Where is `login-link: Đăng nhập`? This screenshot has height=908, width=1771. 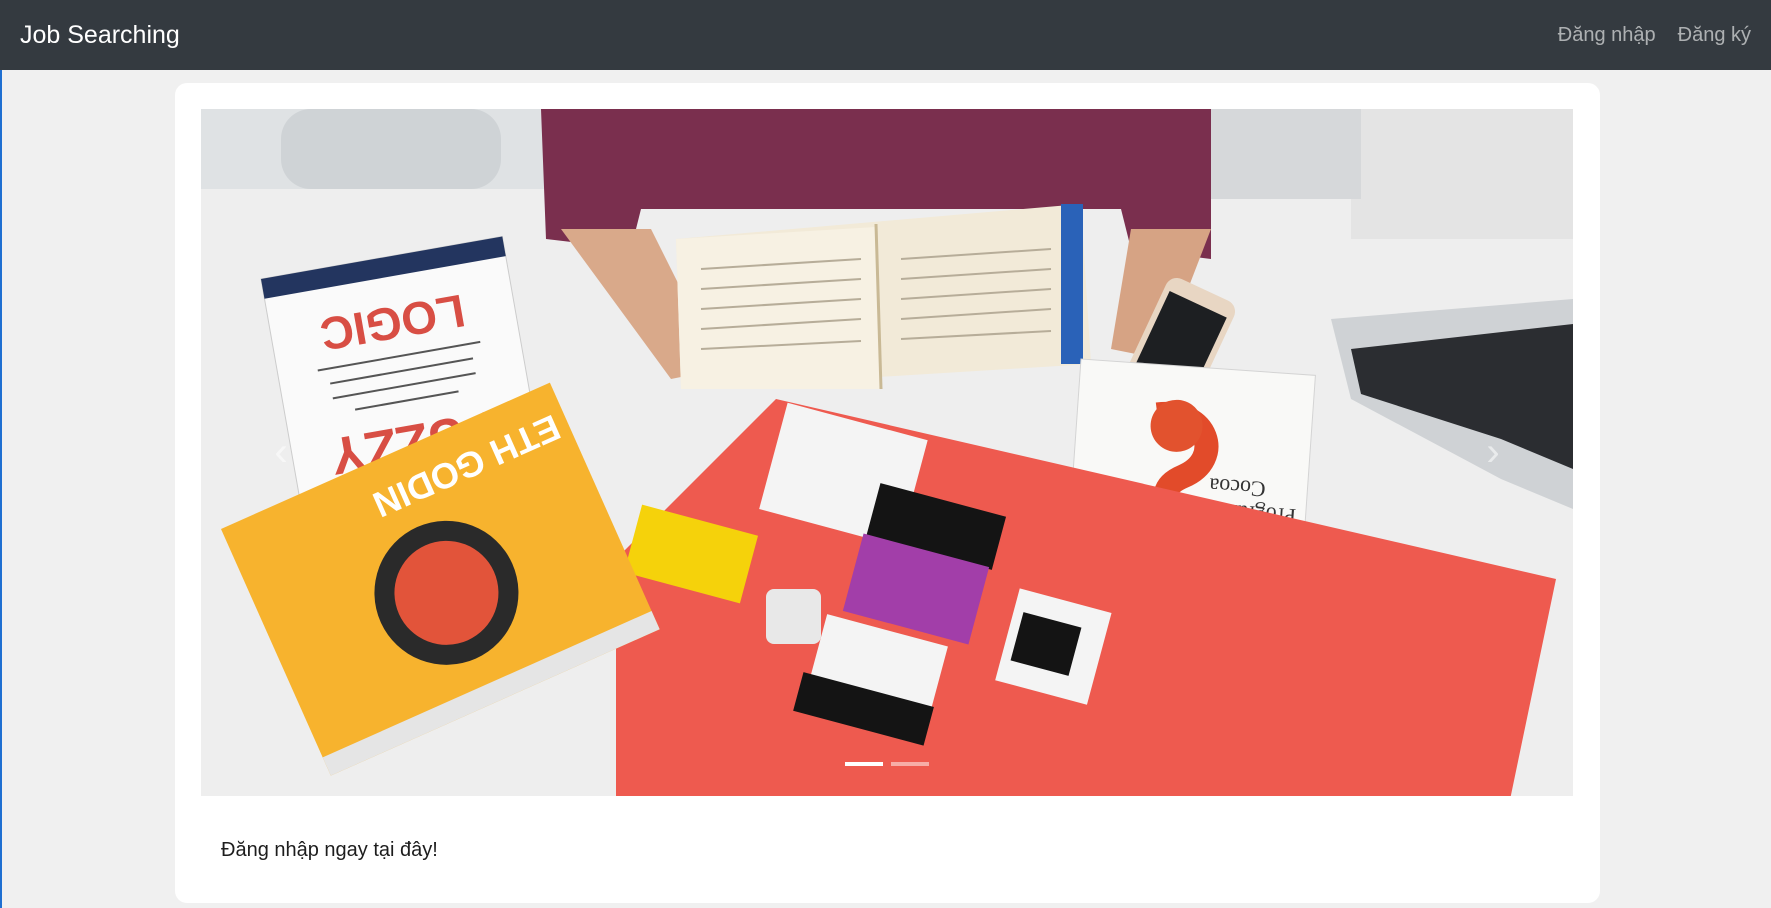
login-link: Đăng nhập is located at coordinates (1607, 35).